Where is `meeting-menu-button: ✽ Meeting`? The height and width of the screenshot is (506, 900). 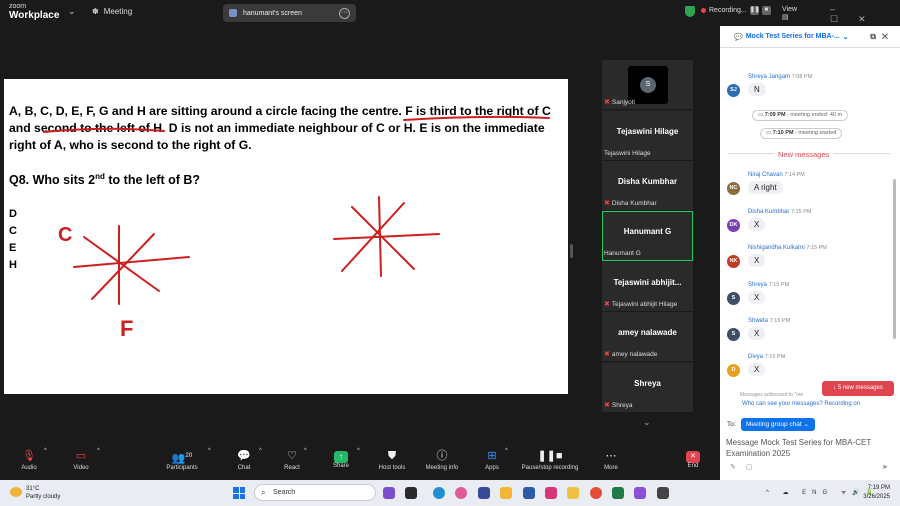
meeting-menu-button: ✽ Meeting is located at coordinates (112, 11).